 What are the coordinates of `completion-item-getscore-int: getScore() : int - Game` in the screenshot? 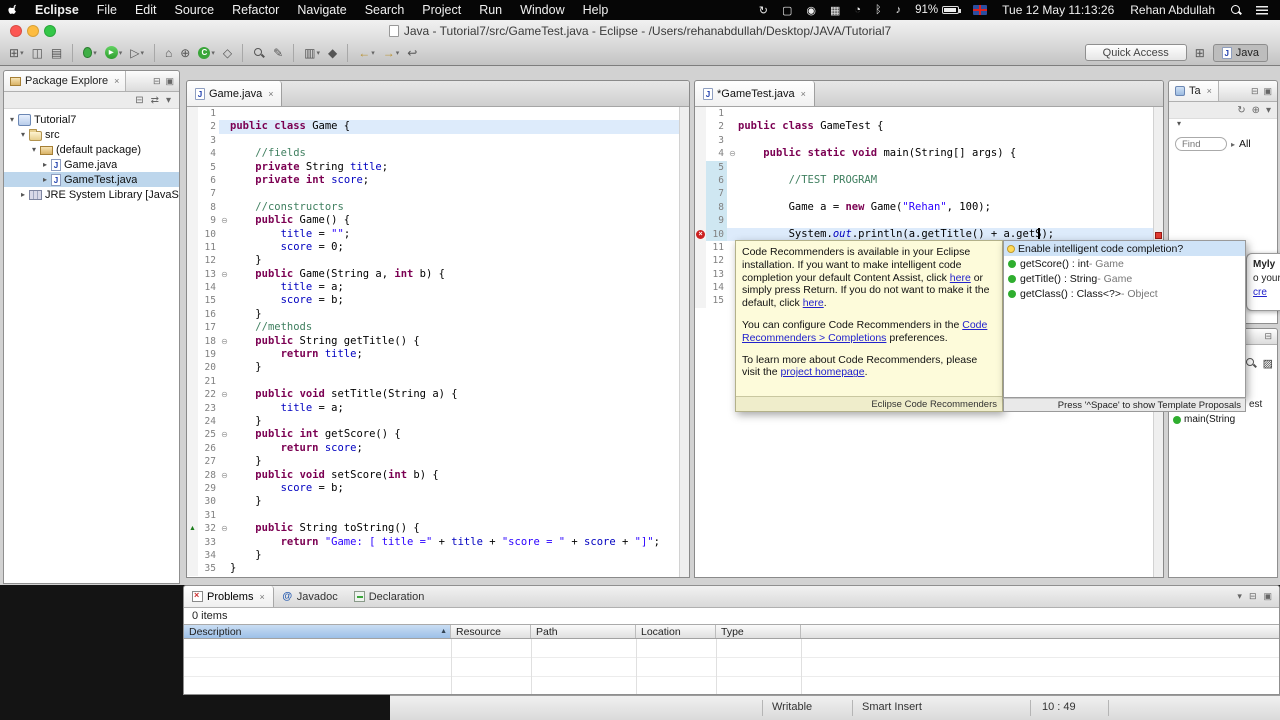 It's located at (1124, 263).